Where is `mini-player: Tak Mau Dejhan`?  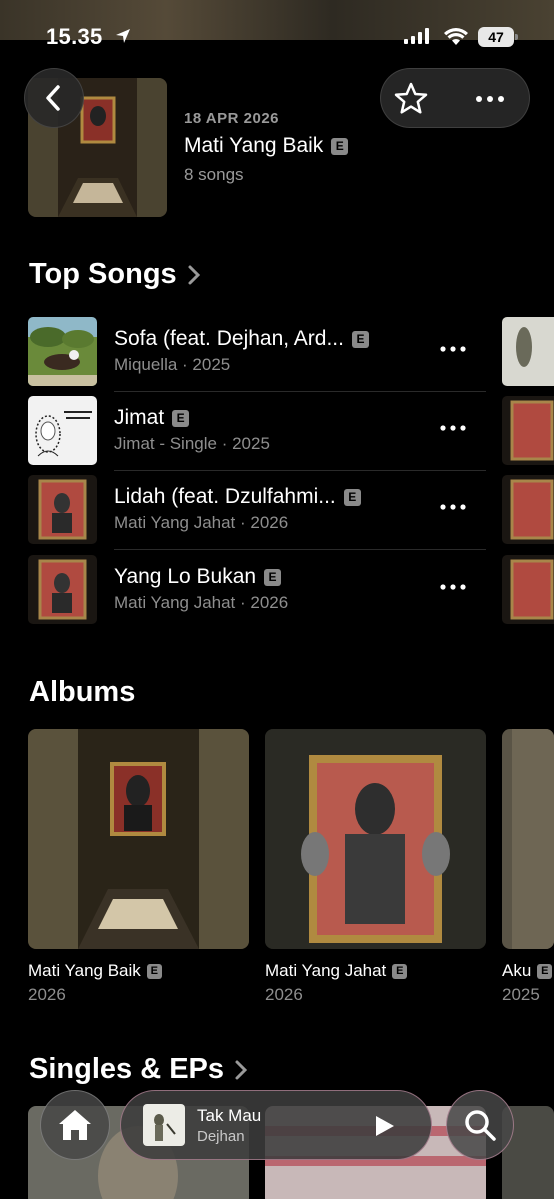
mini-player: Tak Mau Dejhan is located at coordinates (276, 1125).